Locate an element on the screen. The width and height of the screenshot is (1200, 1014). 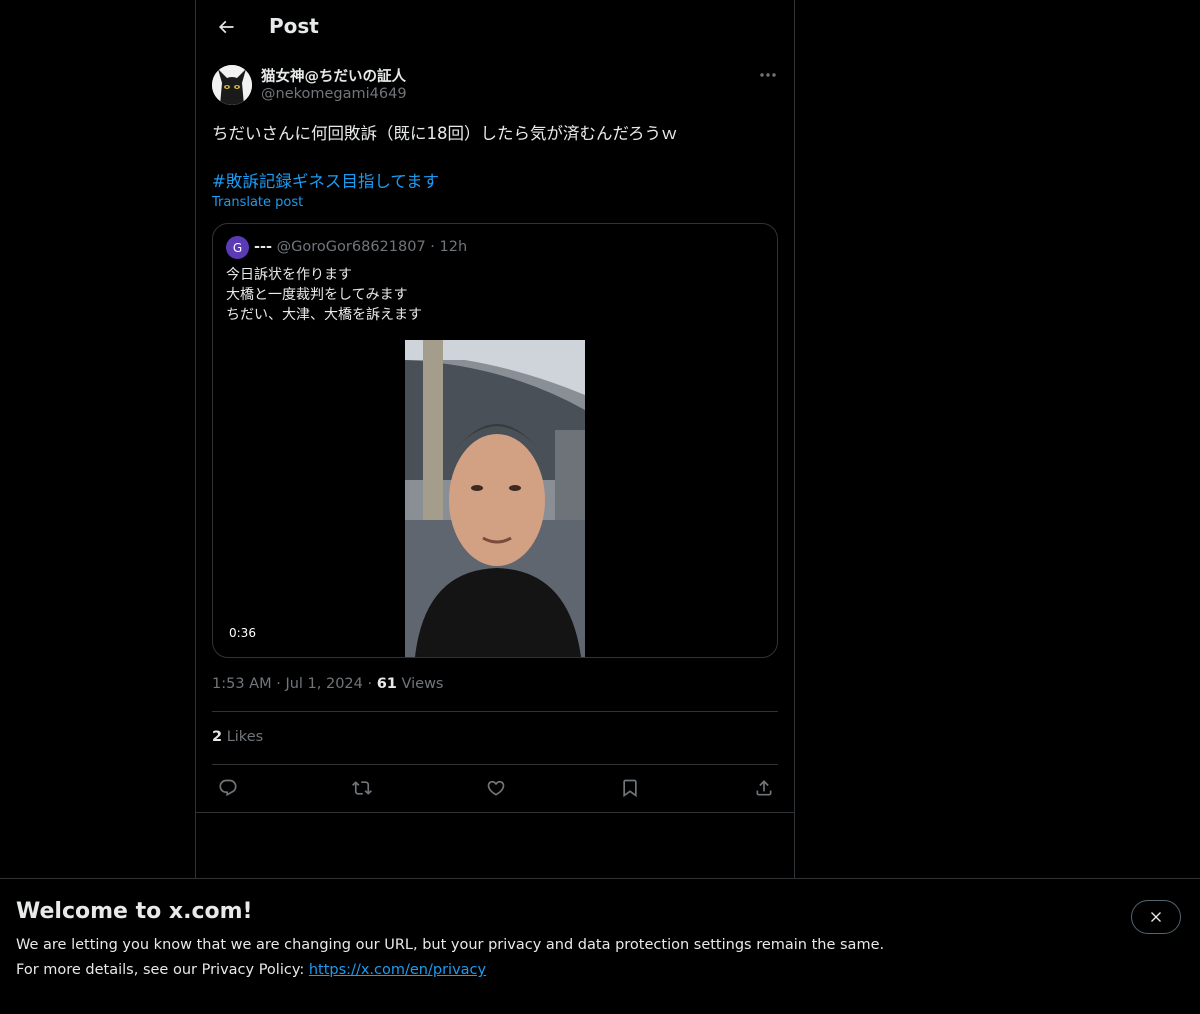
quote-text-line: ちだい、大津、大橋を訴えます is located at coordinates (324, 315).